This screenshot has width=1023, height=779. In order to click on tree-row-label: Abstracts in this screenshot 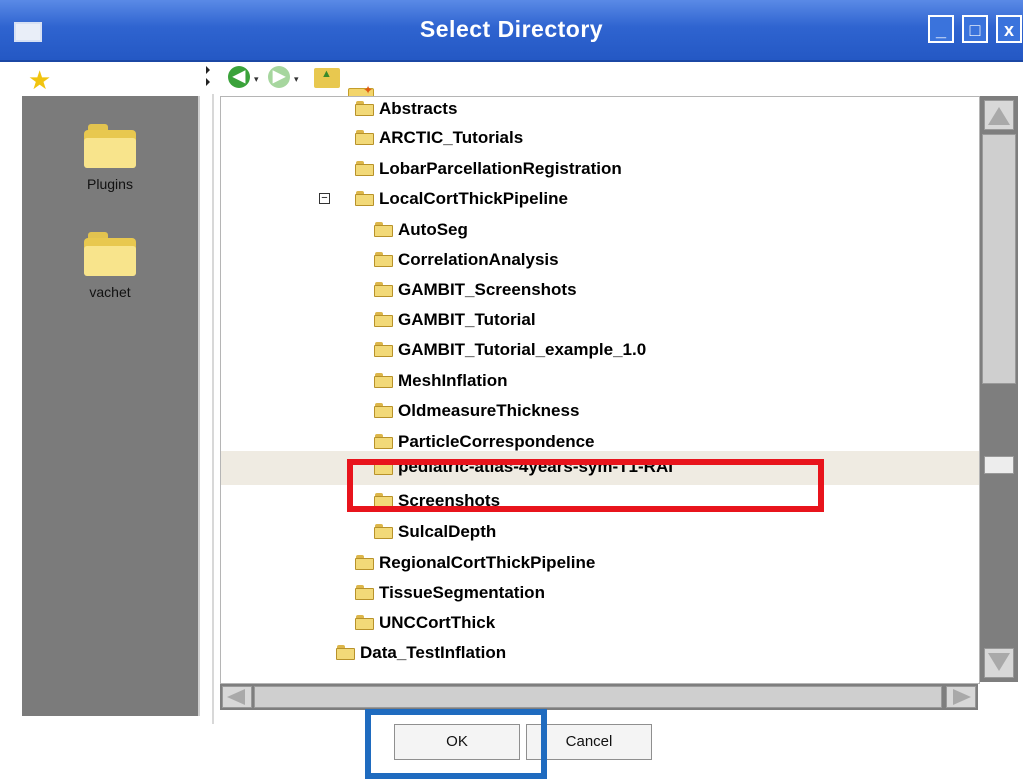, I will do `click(418, 108)`.